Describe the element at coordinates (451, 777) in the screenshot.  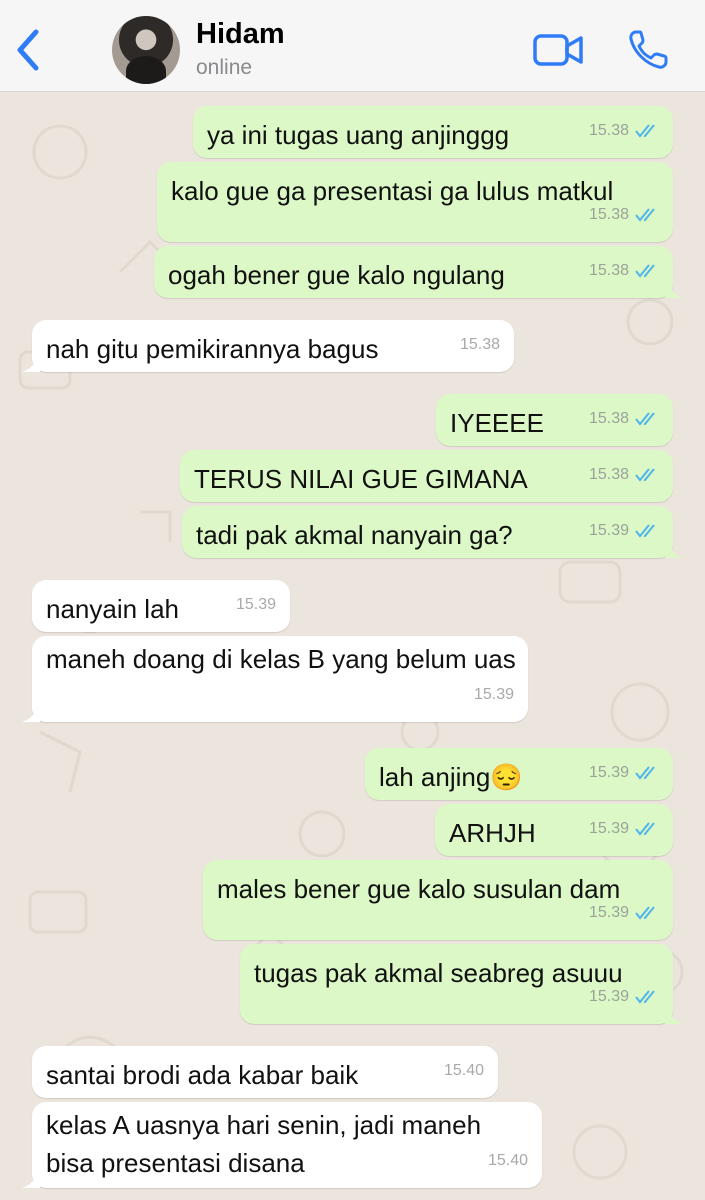
I see `message-text: lah anjing😔` at that location.